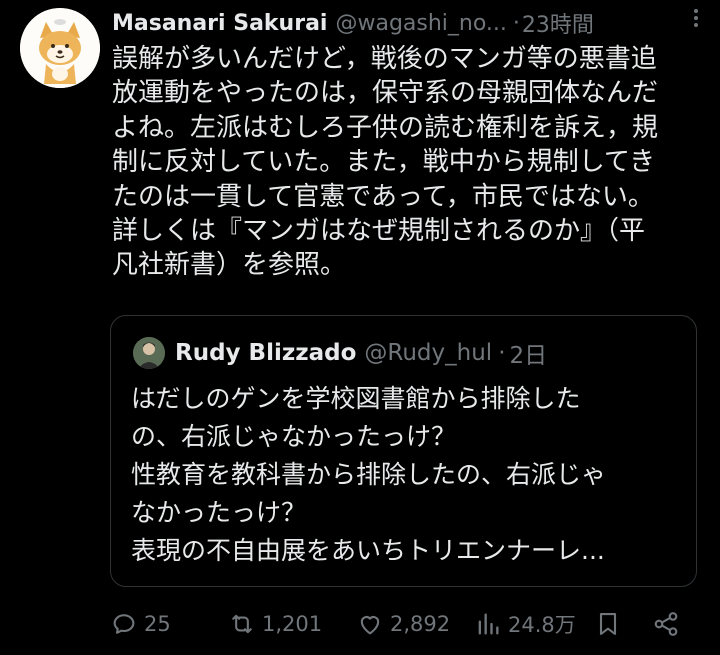  Describe the element at coordinates (140, 624) in the screenshot. I see `reply-button: 25` at that location.